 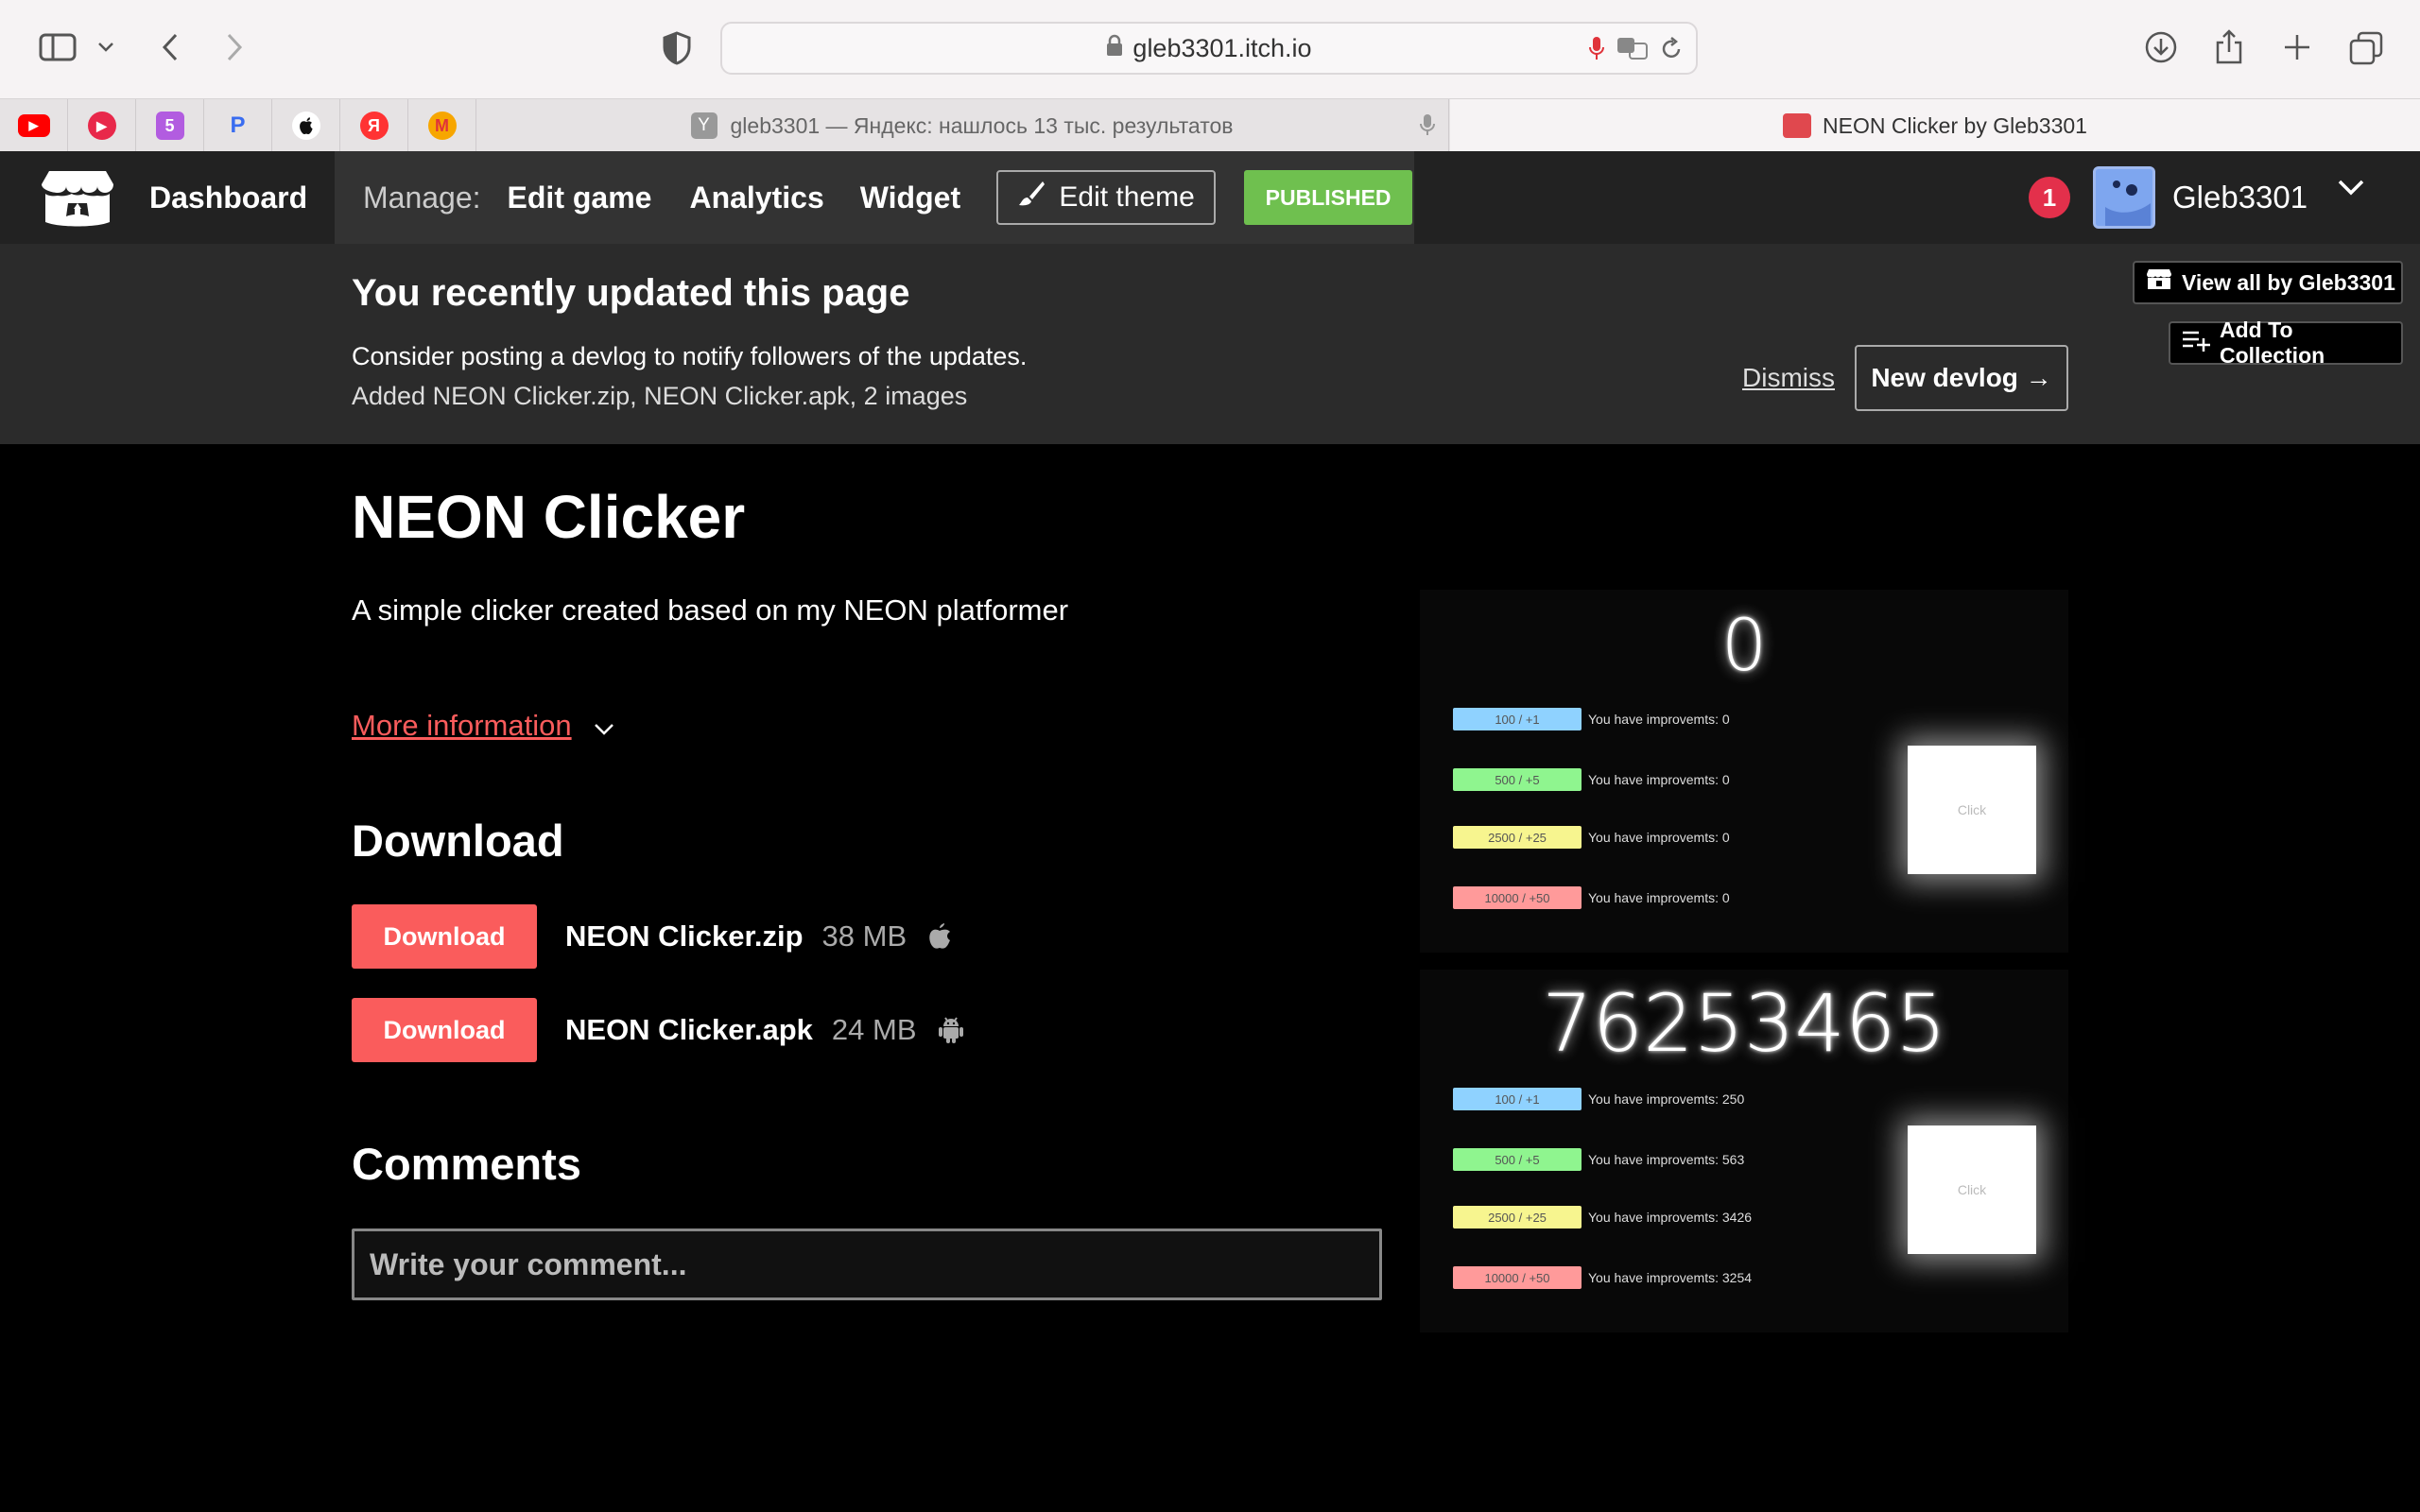 I want to click on tab-title: NEON Clicker by Gleb3301, so click(x=1955, y=125).